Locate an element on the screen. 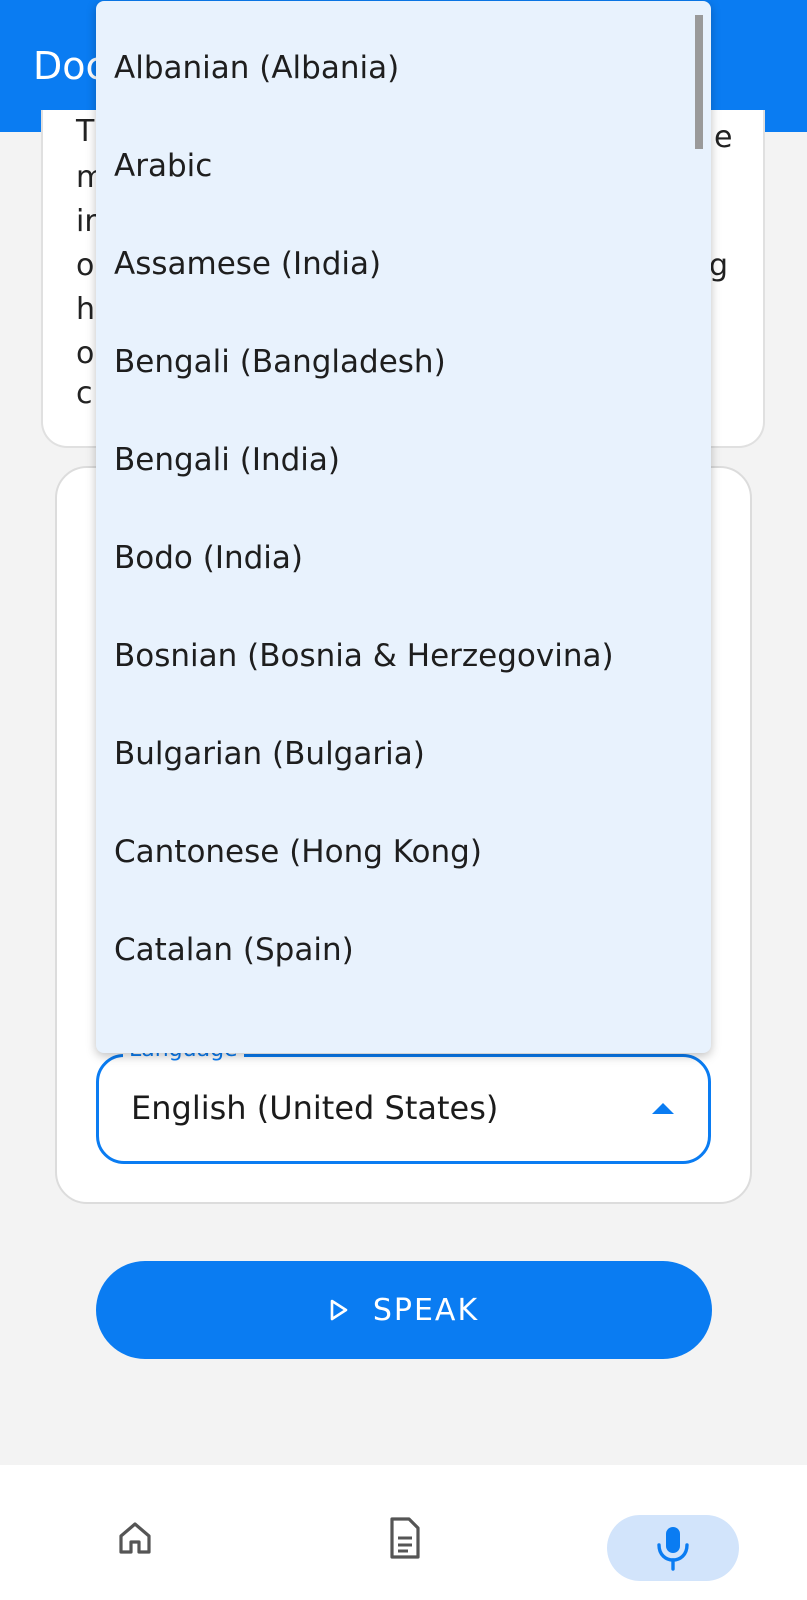 Image resolution: width=807 pixels, height=1600 pixels. dropdown-item: Bulgarian (Bulgaria) is located at coordinates (403, 754).